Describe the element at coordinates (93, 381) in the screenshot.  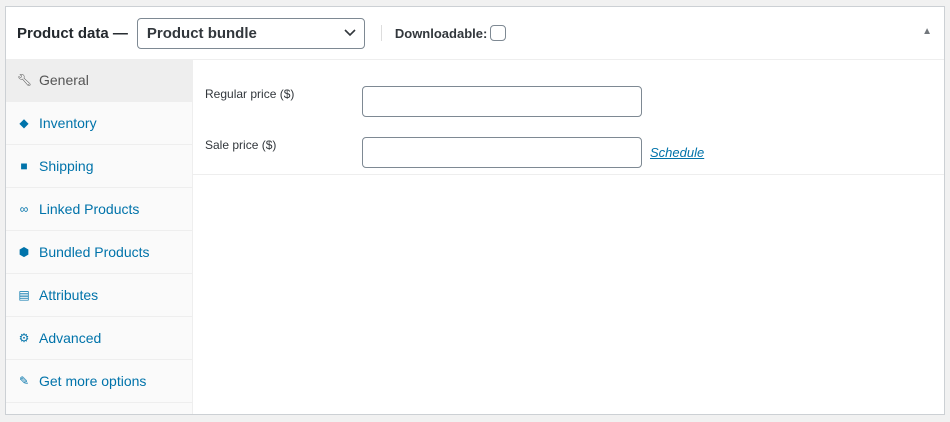
I see `tab-label: Get more options` at that location.